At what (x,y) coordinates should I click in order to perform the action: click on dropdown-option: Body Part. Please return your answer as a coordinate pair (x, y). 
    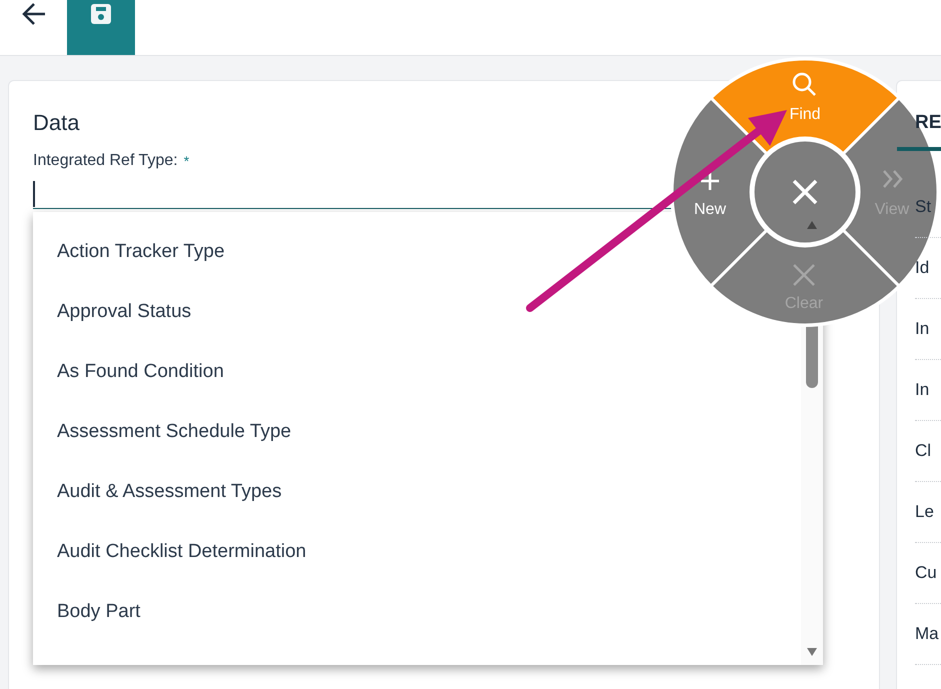
    Looking at the image, I should click on (94, 612).